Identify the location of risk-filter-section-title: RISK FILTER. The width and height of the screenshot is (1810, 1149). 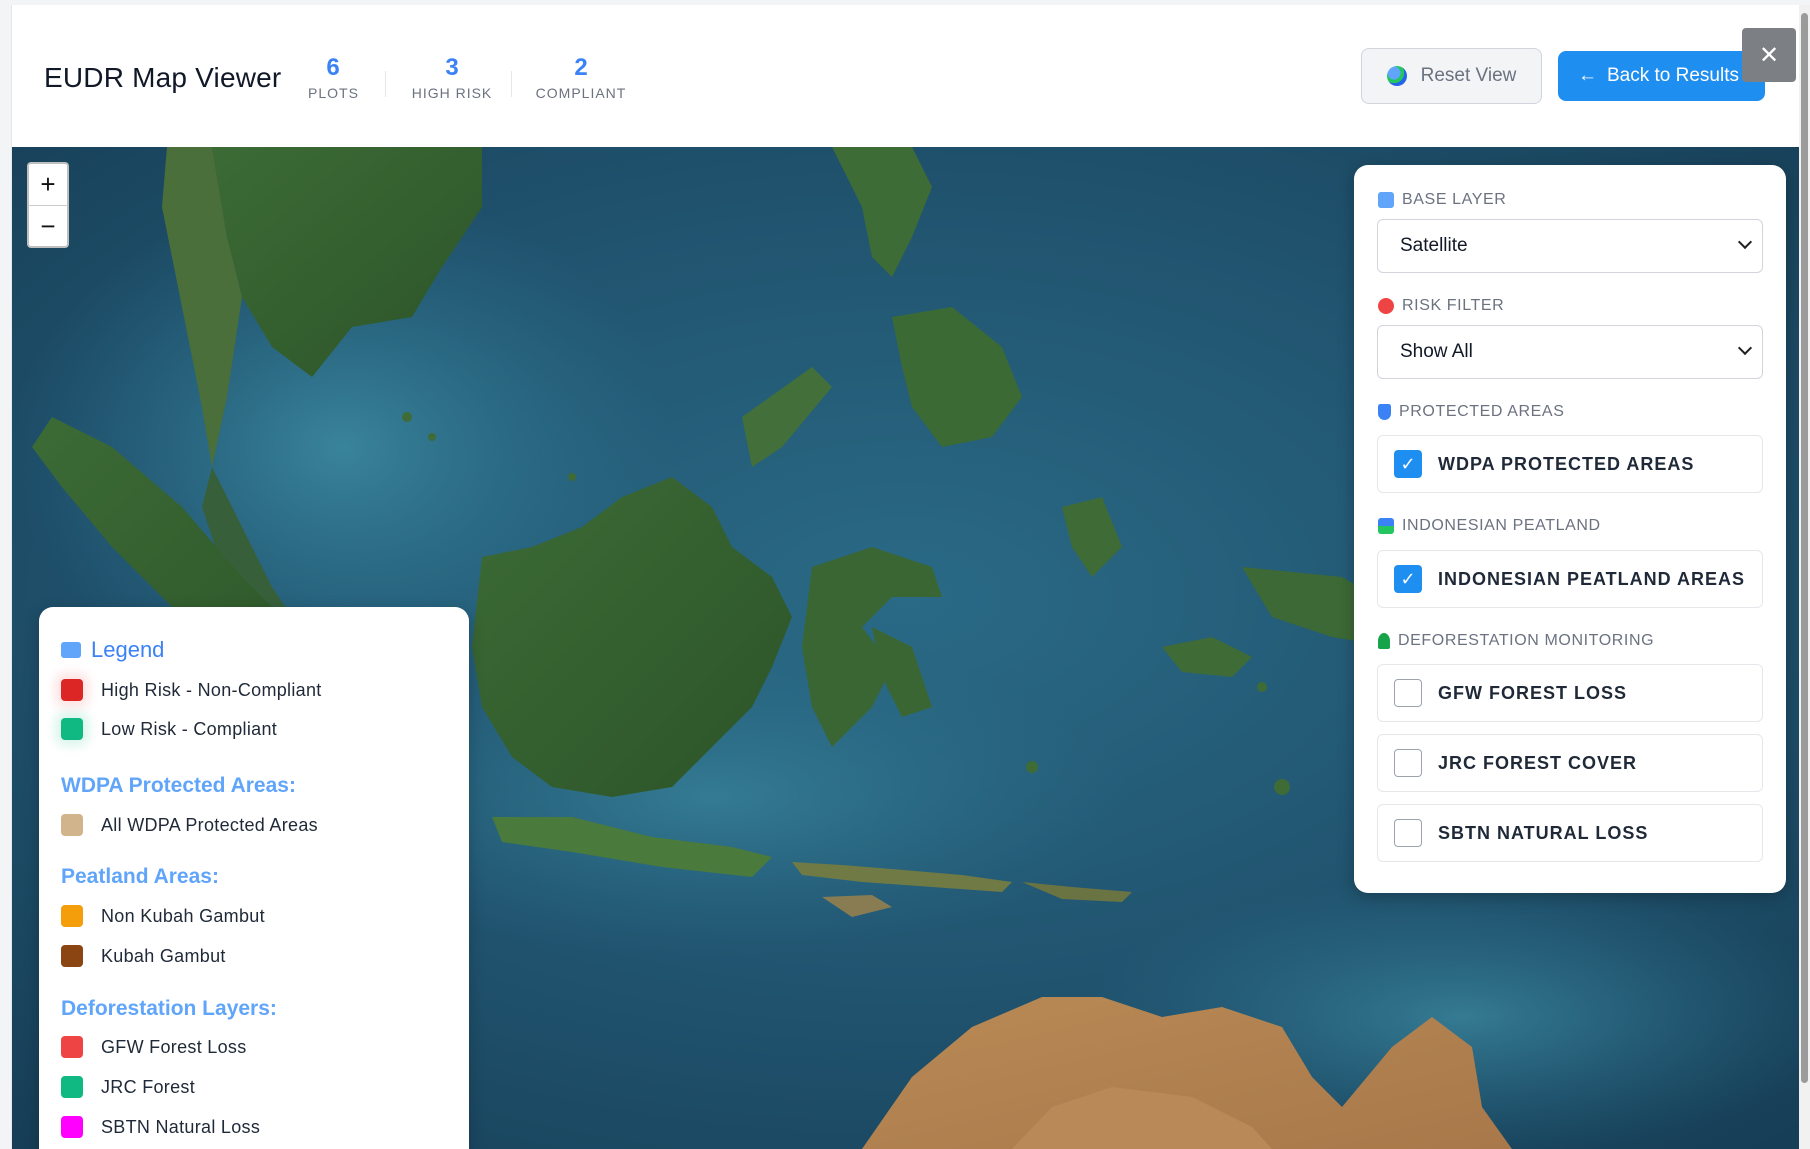
(1441, 306).